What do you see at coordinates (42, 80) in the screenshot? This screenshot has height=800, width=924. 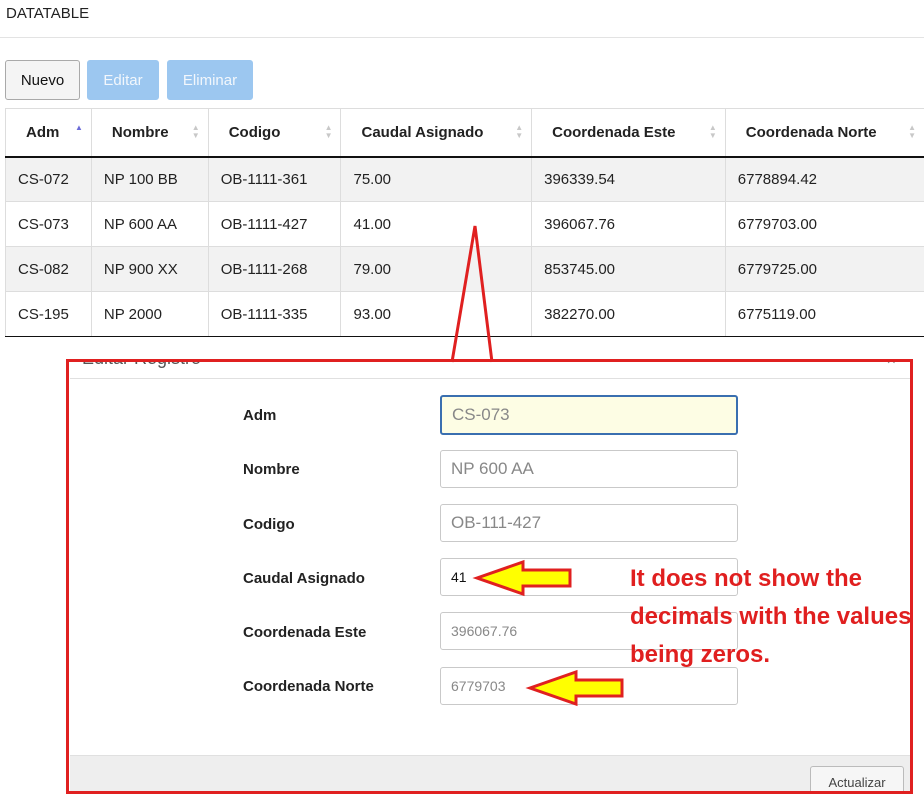 I see `new-button: Nuevo` at bounding box center [42, 80].